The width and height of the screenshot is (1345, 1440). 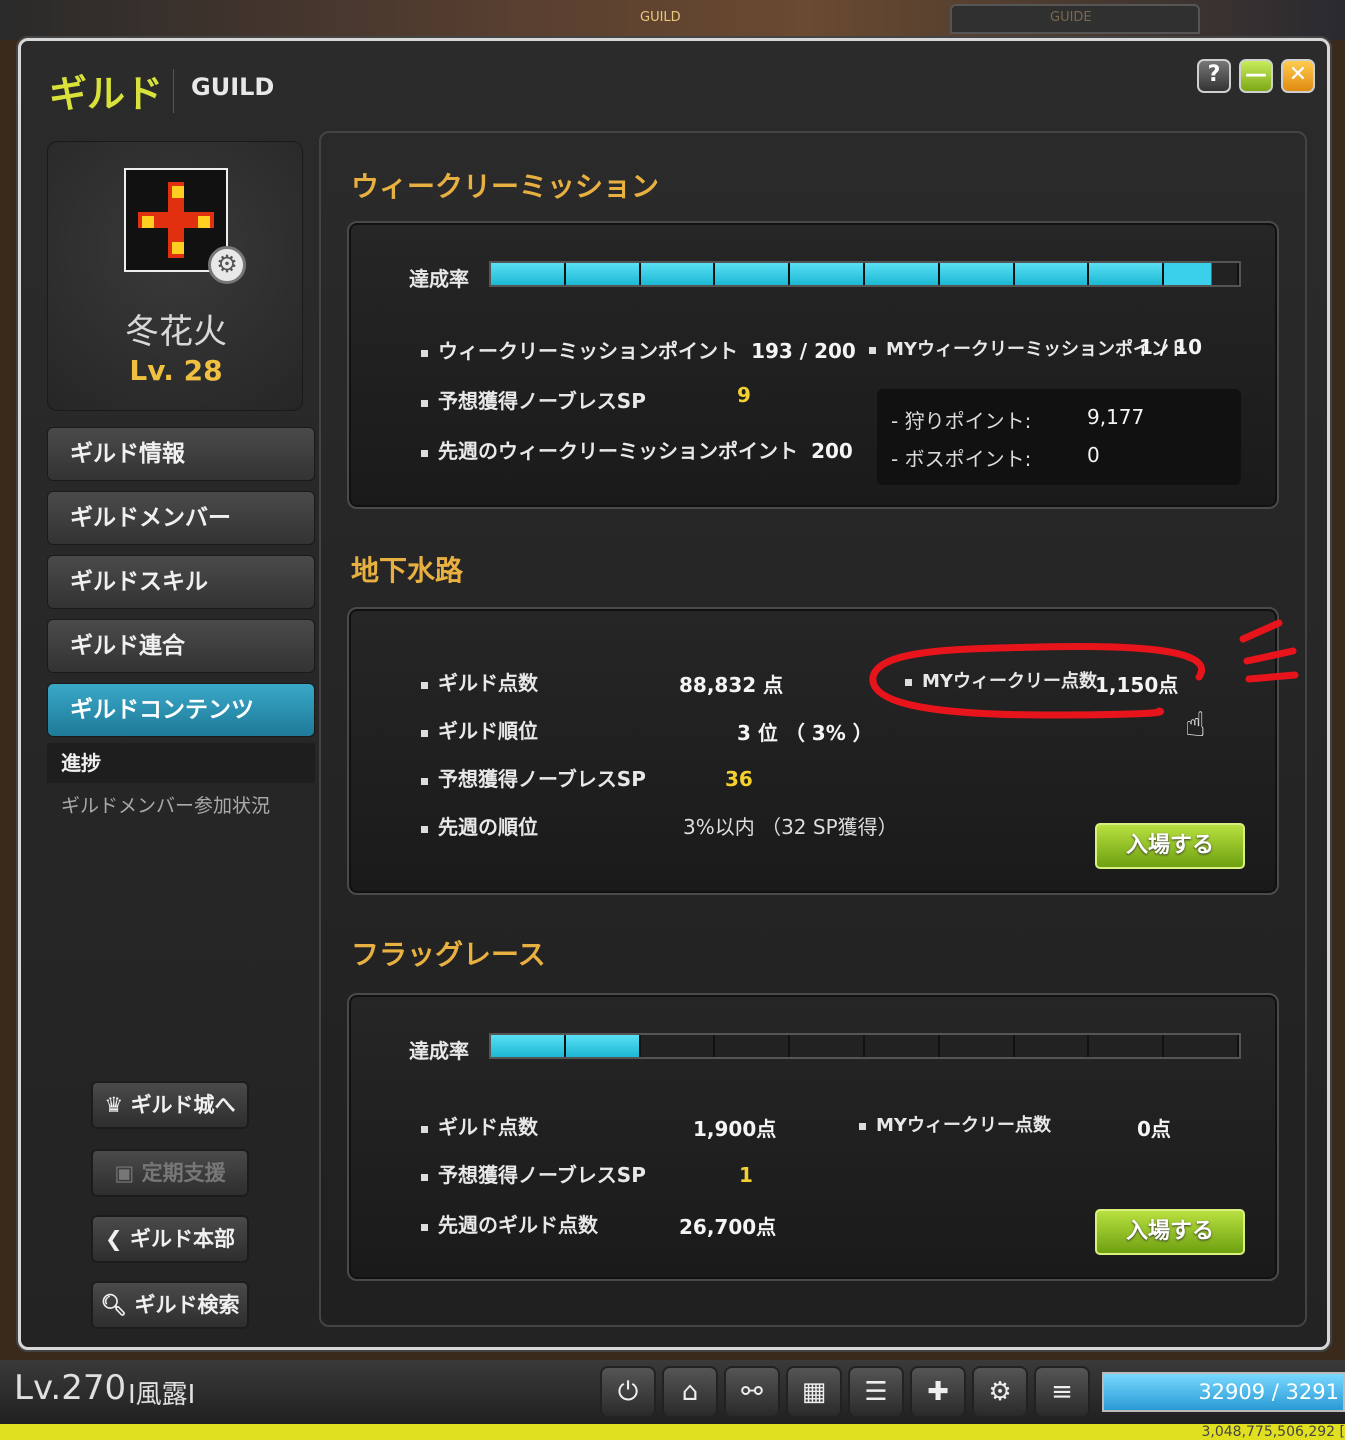 I want to click on underground-last-rank-label: 先週の順位, so click(x=488, y=827).